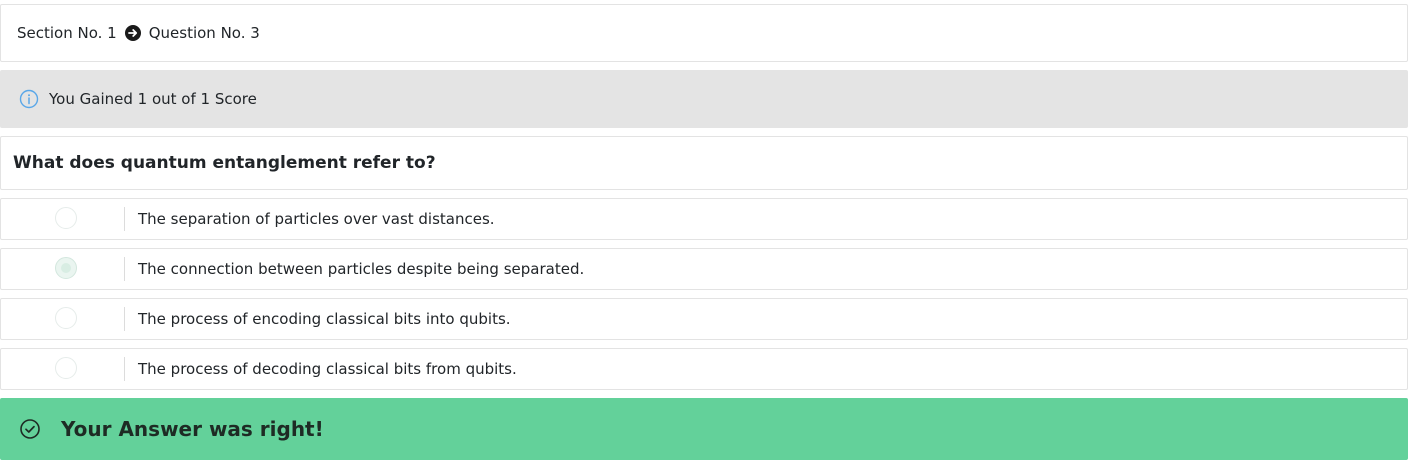 The height and width of the screenshot is (465, 1410). Describe the element at coordinates (192, 429) in the screenshot. I see `result-text: Your Answer was right!` at that location.